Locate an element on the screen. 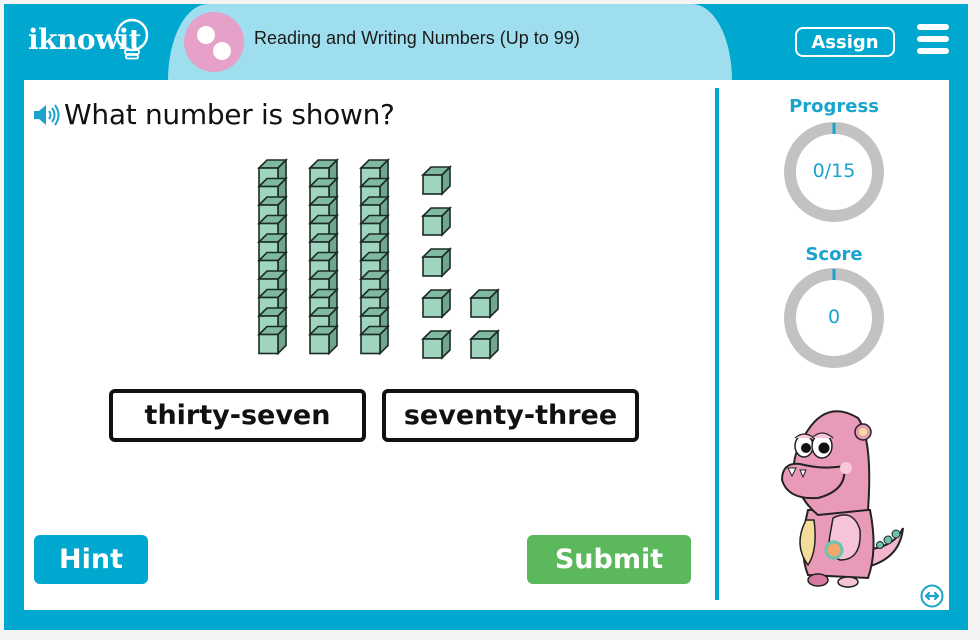  score-value: 0 is located at coordinates (834, 317).